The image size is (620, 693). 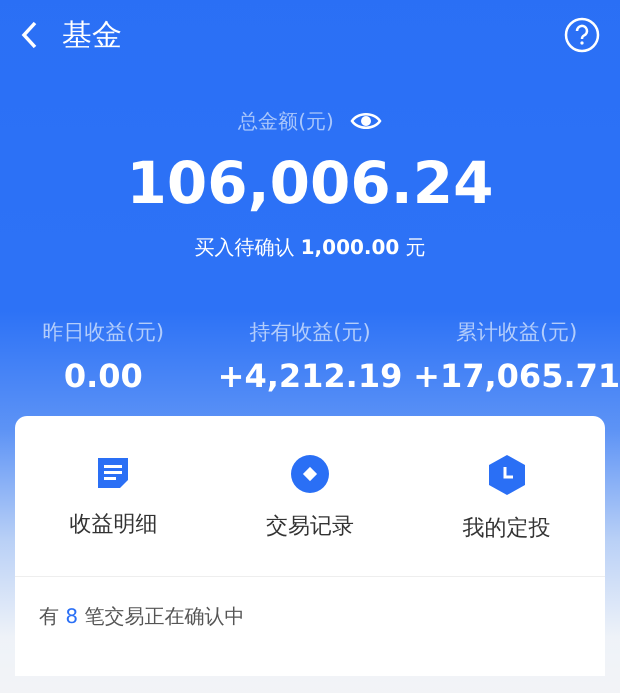 What do you see at coordinates (366, 121) in the screenshot?
I see `eye-icon` at bounding box center [366, 121].